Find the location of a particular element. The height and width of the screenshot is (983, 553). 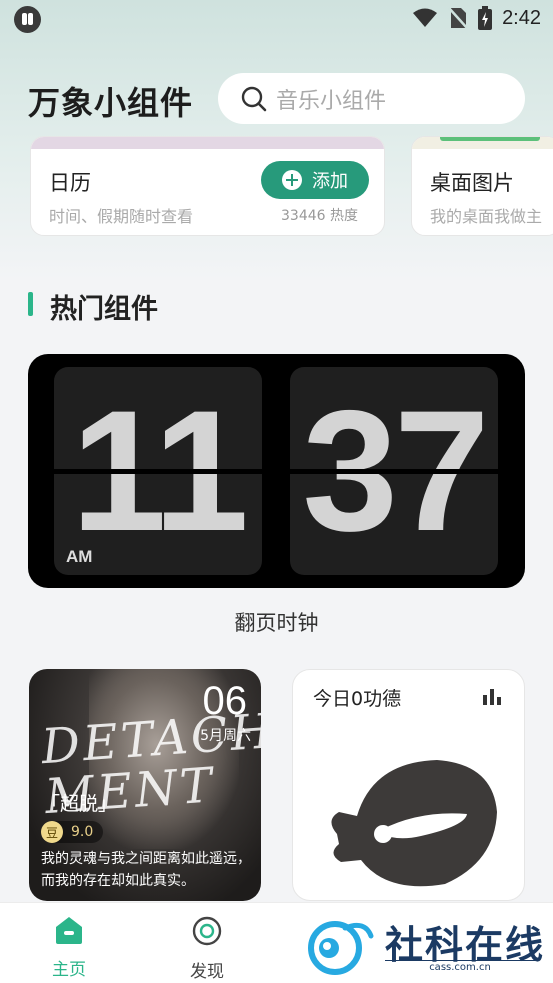

add-button-label: 添加 is located at coordinates (330, 181).